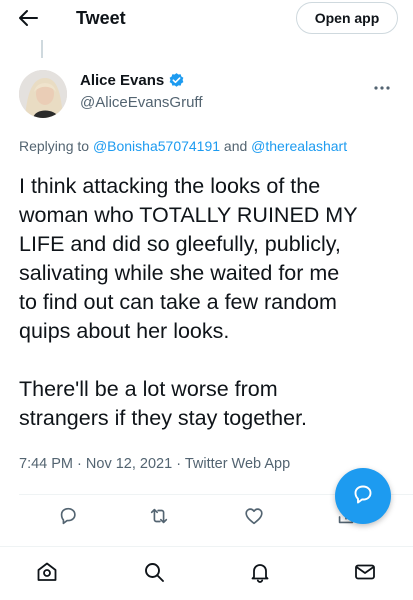  Describe the element at coordinates (260, 572) in the screenshot. I see `notifications-icon` at that location.